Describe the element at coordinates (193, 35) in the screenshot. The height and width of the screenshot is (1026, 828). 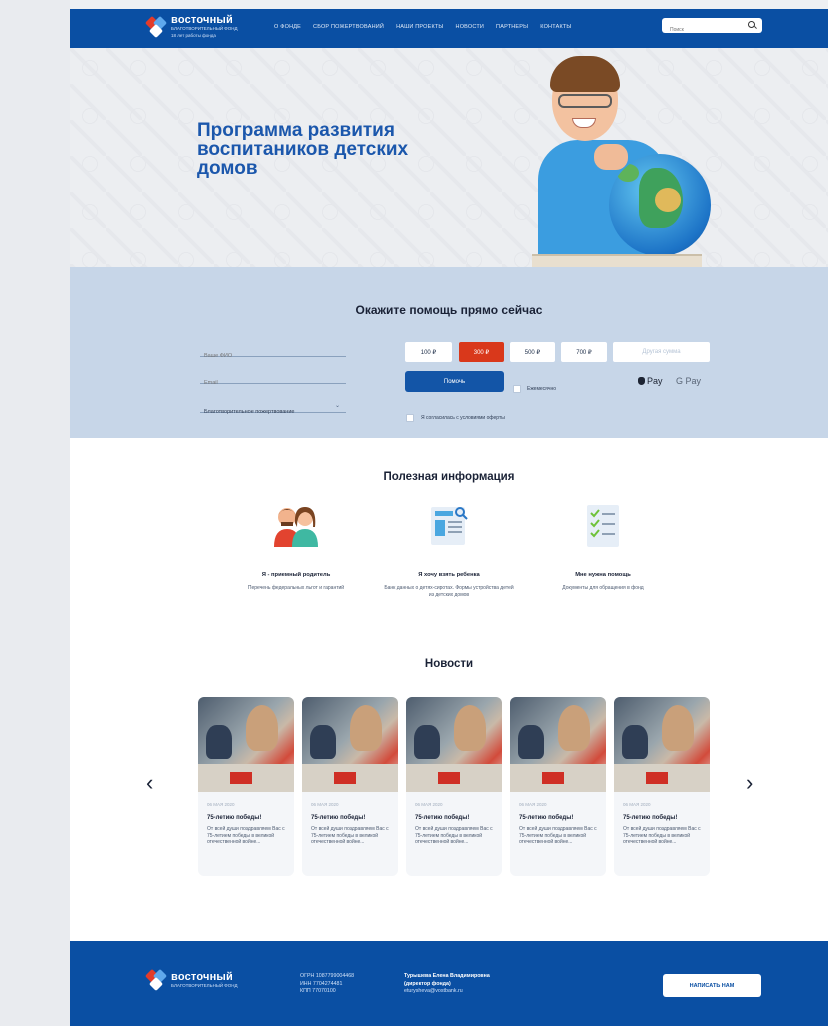
I see `logo-years: 18 лет работы фонда` at that location.